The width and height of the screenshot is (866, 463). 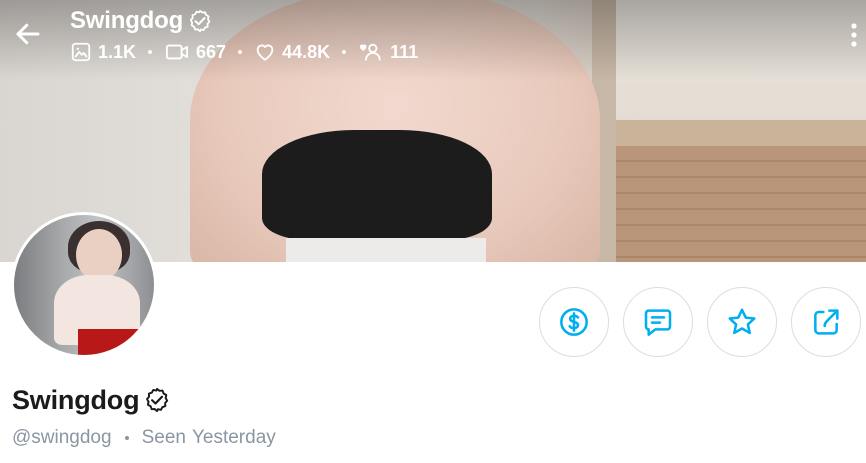 What do you see at coordinates (117, 51) in the screenshot?
I see `stat-photos-value: 1.1K` at bounding box center [117, 51].